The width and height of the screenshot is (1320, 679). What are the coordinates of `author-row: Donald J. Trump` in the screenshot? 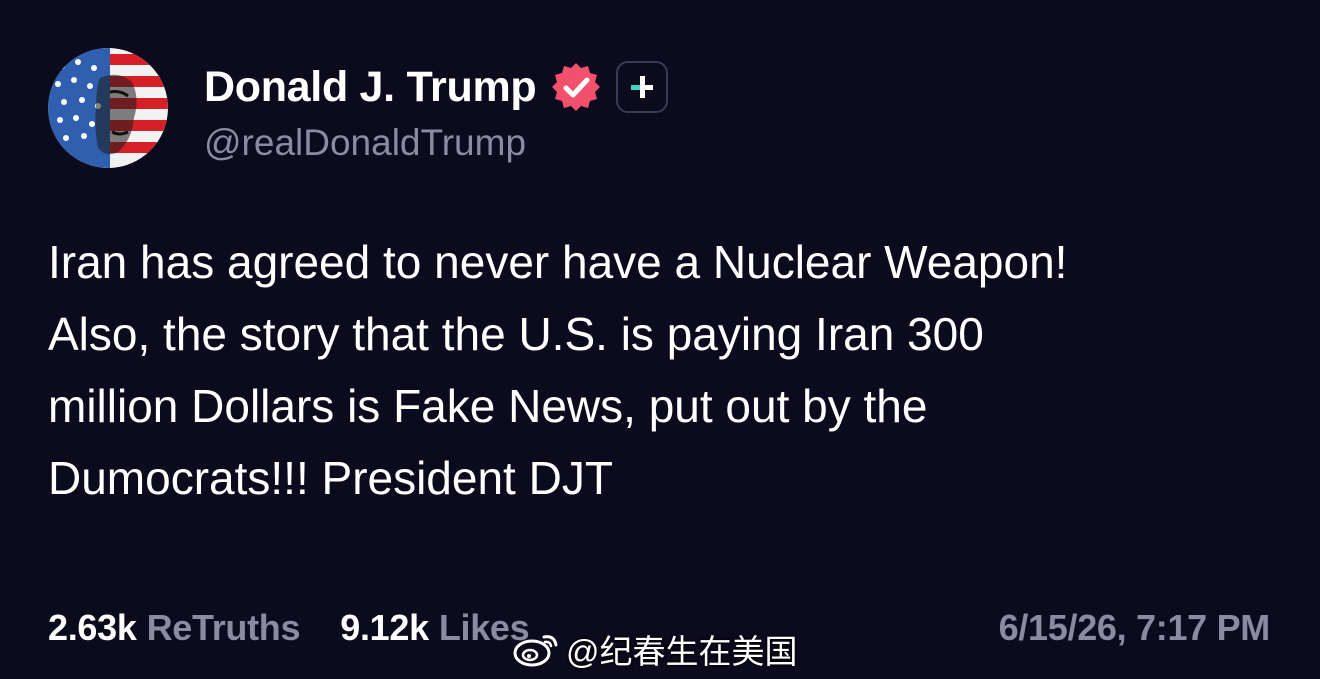 It's located at (436, 87).